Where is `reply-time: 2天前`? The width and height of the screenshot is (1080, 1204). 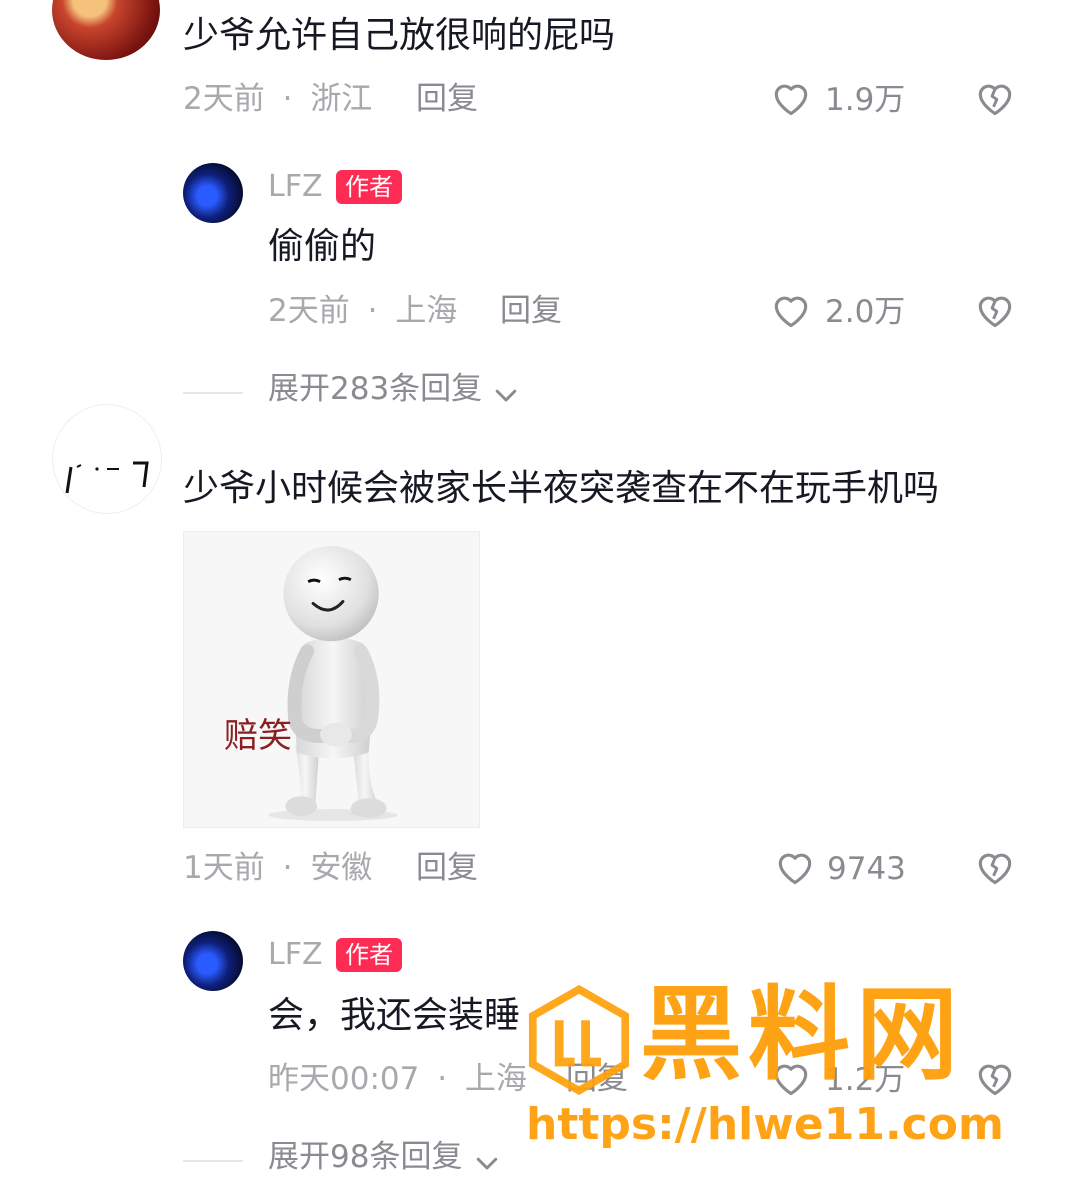
reply-time: 2天前 is located at coordinates (309, 311).